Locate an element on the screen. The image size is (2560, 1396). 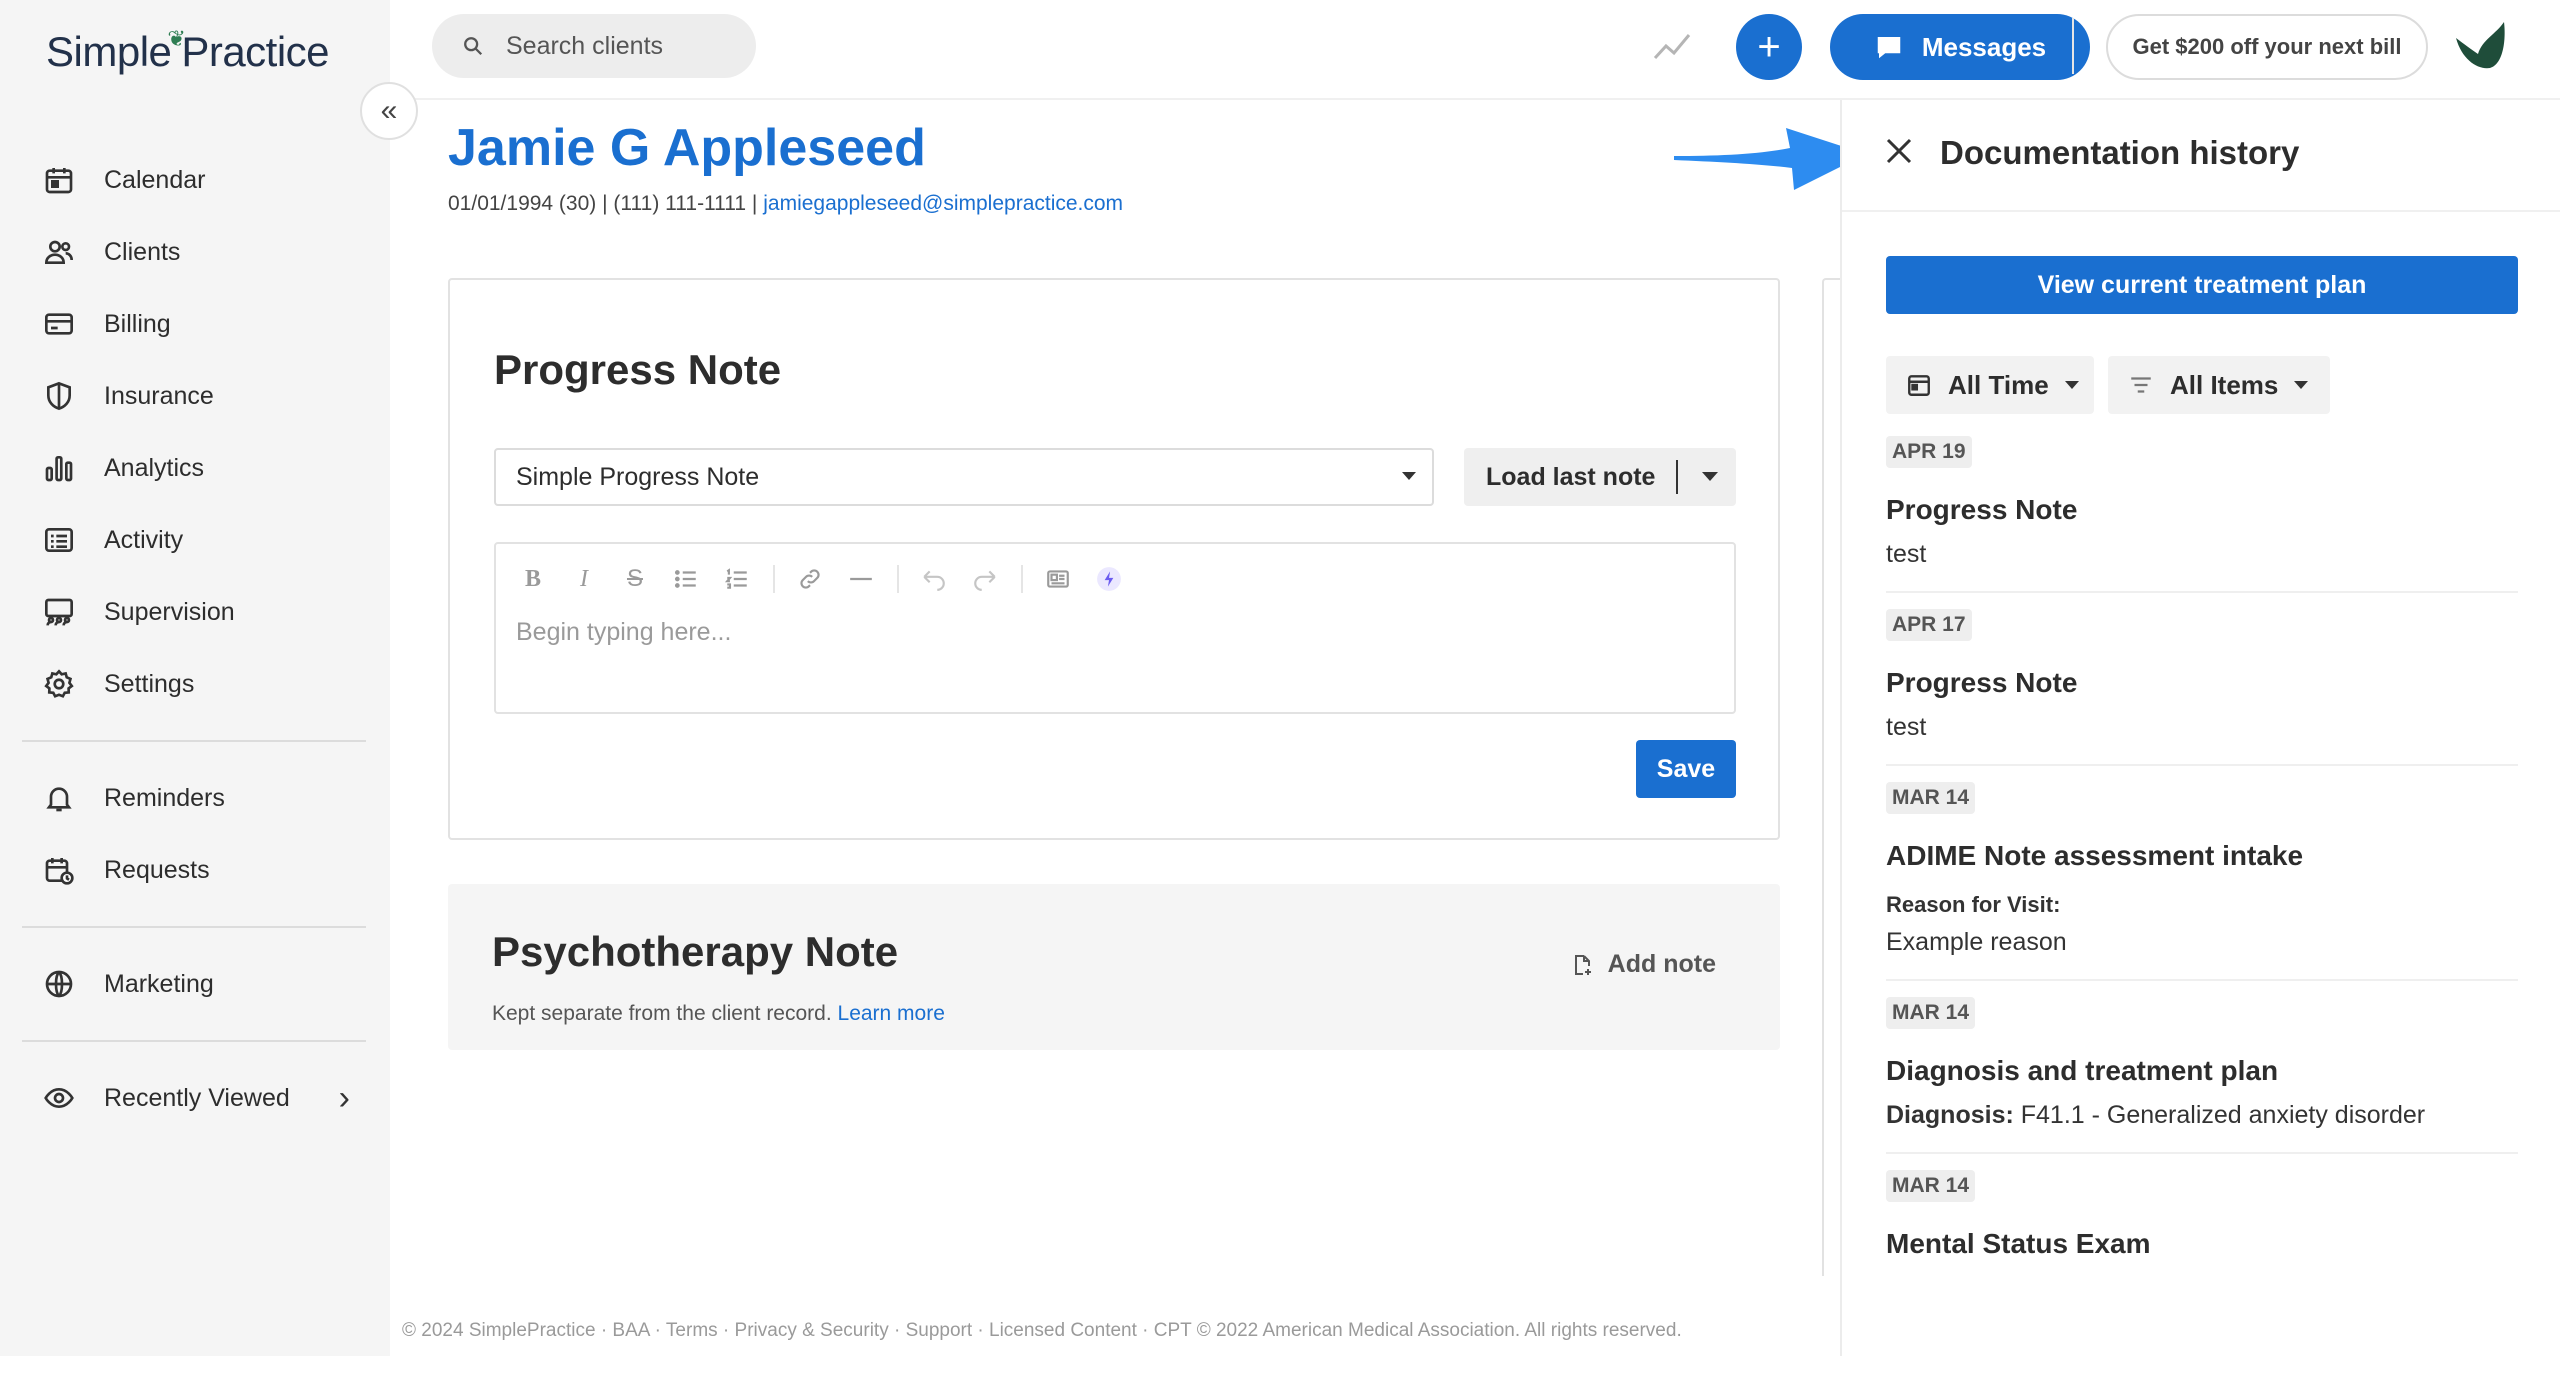
history-item: MAR 14 Mental Status Exam is located at coordinates (2202, 1226).